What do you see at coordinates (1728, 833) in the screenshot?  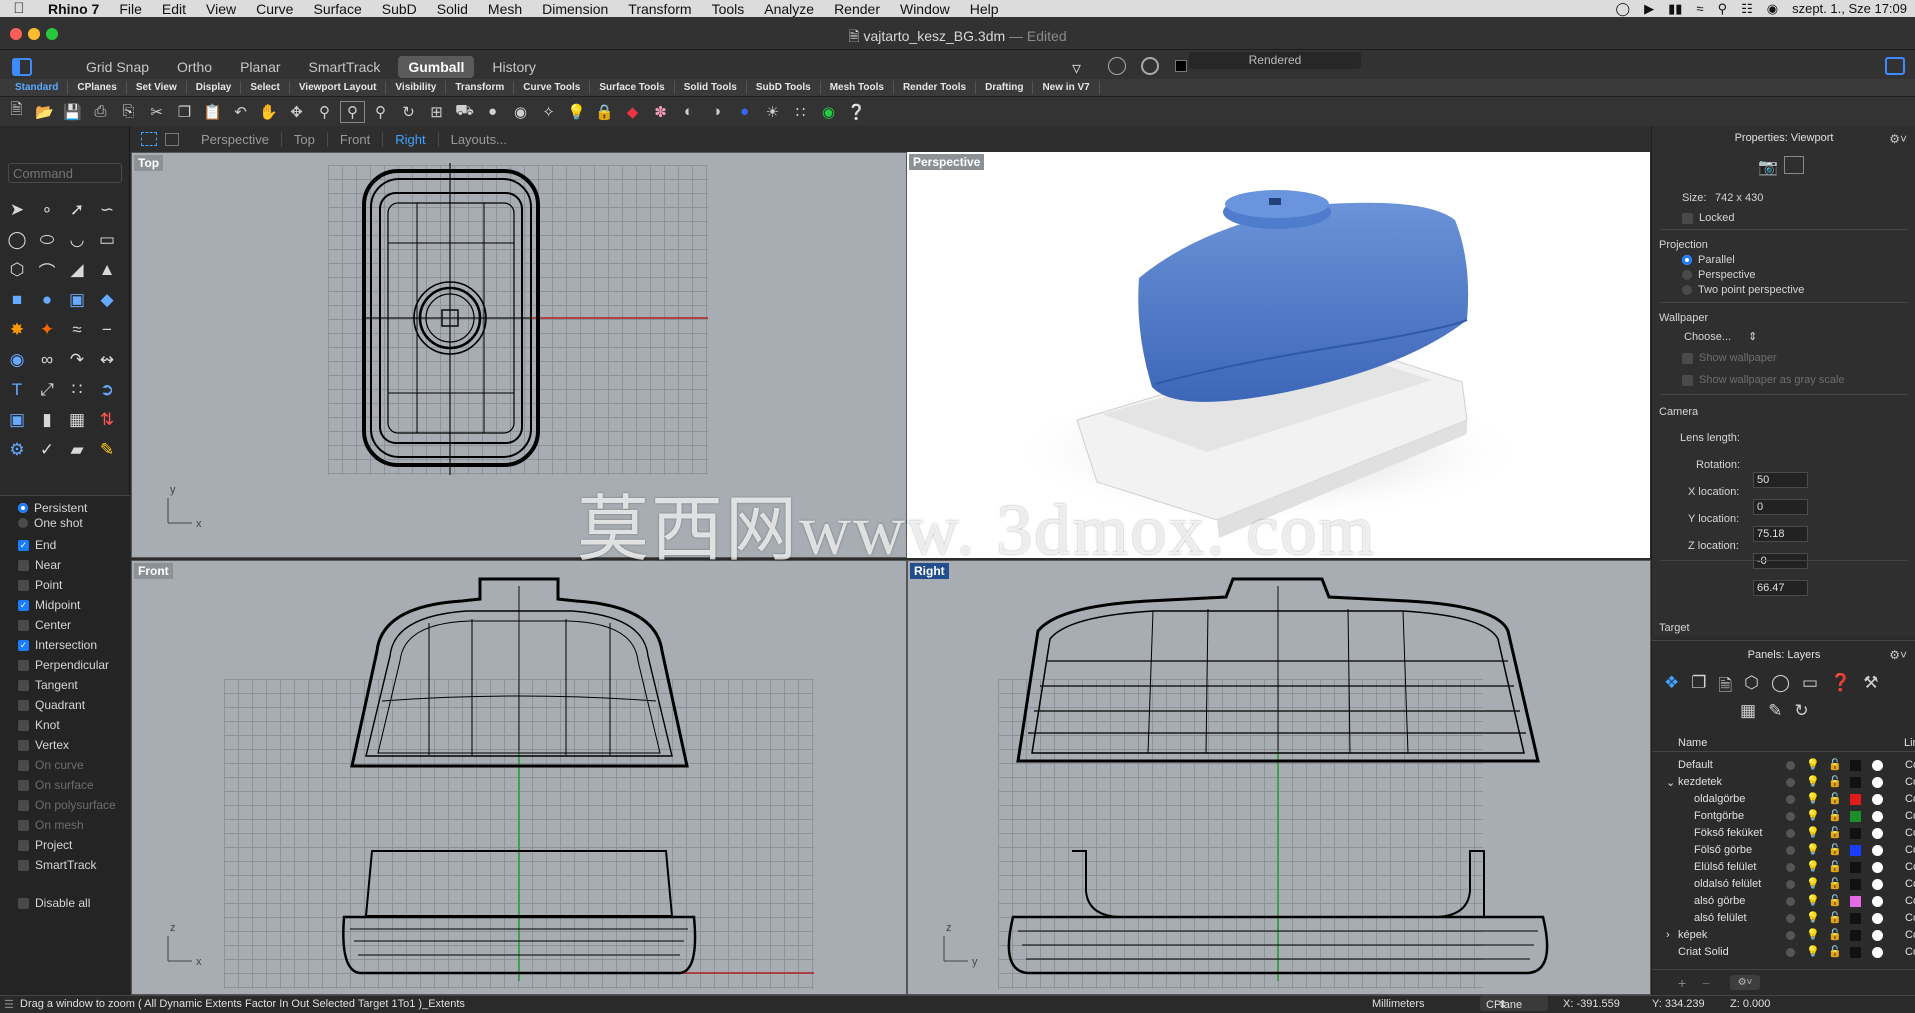 I see `layer-name: Fökső feküket` at bounding box center [1728, 833].